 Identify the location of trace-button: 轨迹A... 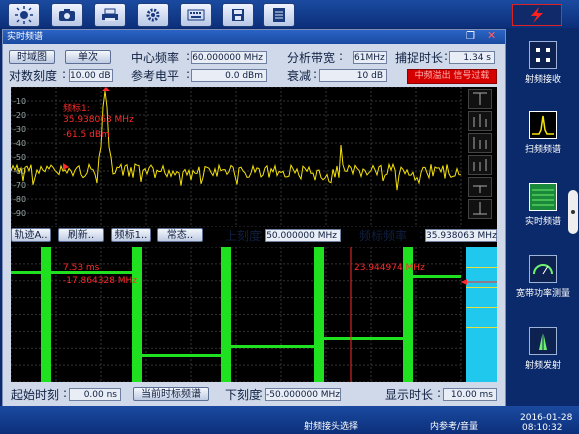
(31, 235).